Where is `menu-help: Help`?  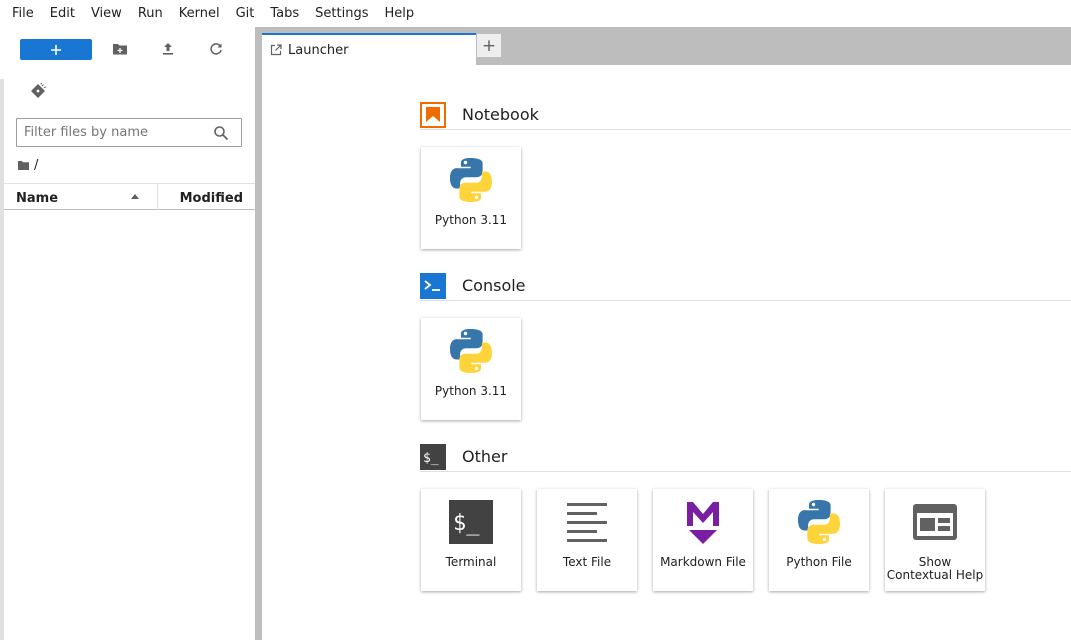
menu-help: Help is located at coordinates (400, 13).